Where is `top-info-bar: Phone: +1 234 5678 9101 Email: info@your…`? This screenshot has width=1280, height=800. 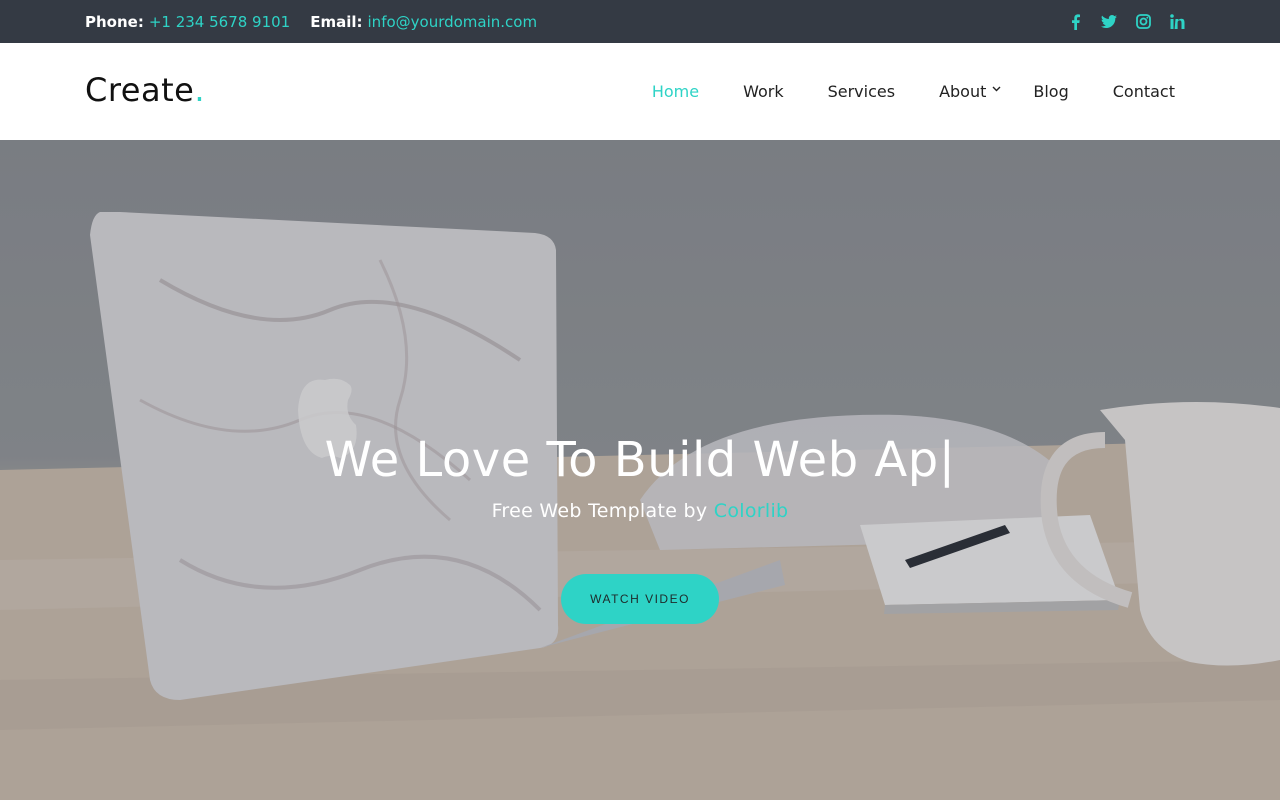 top-info-bar: Phone: +1 234 5678 9101 Email: info@your… is located at coordinates (640, 21).